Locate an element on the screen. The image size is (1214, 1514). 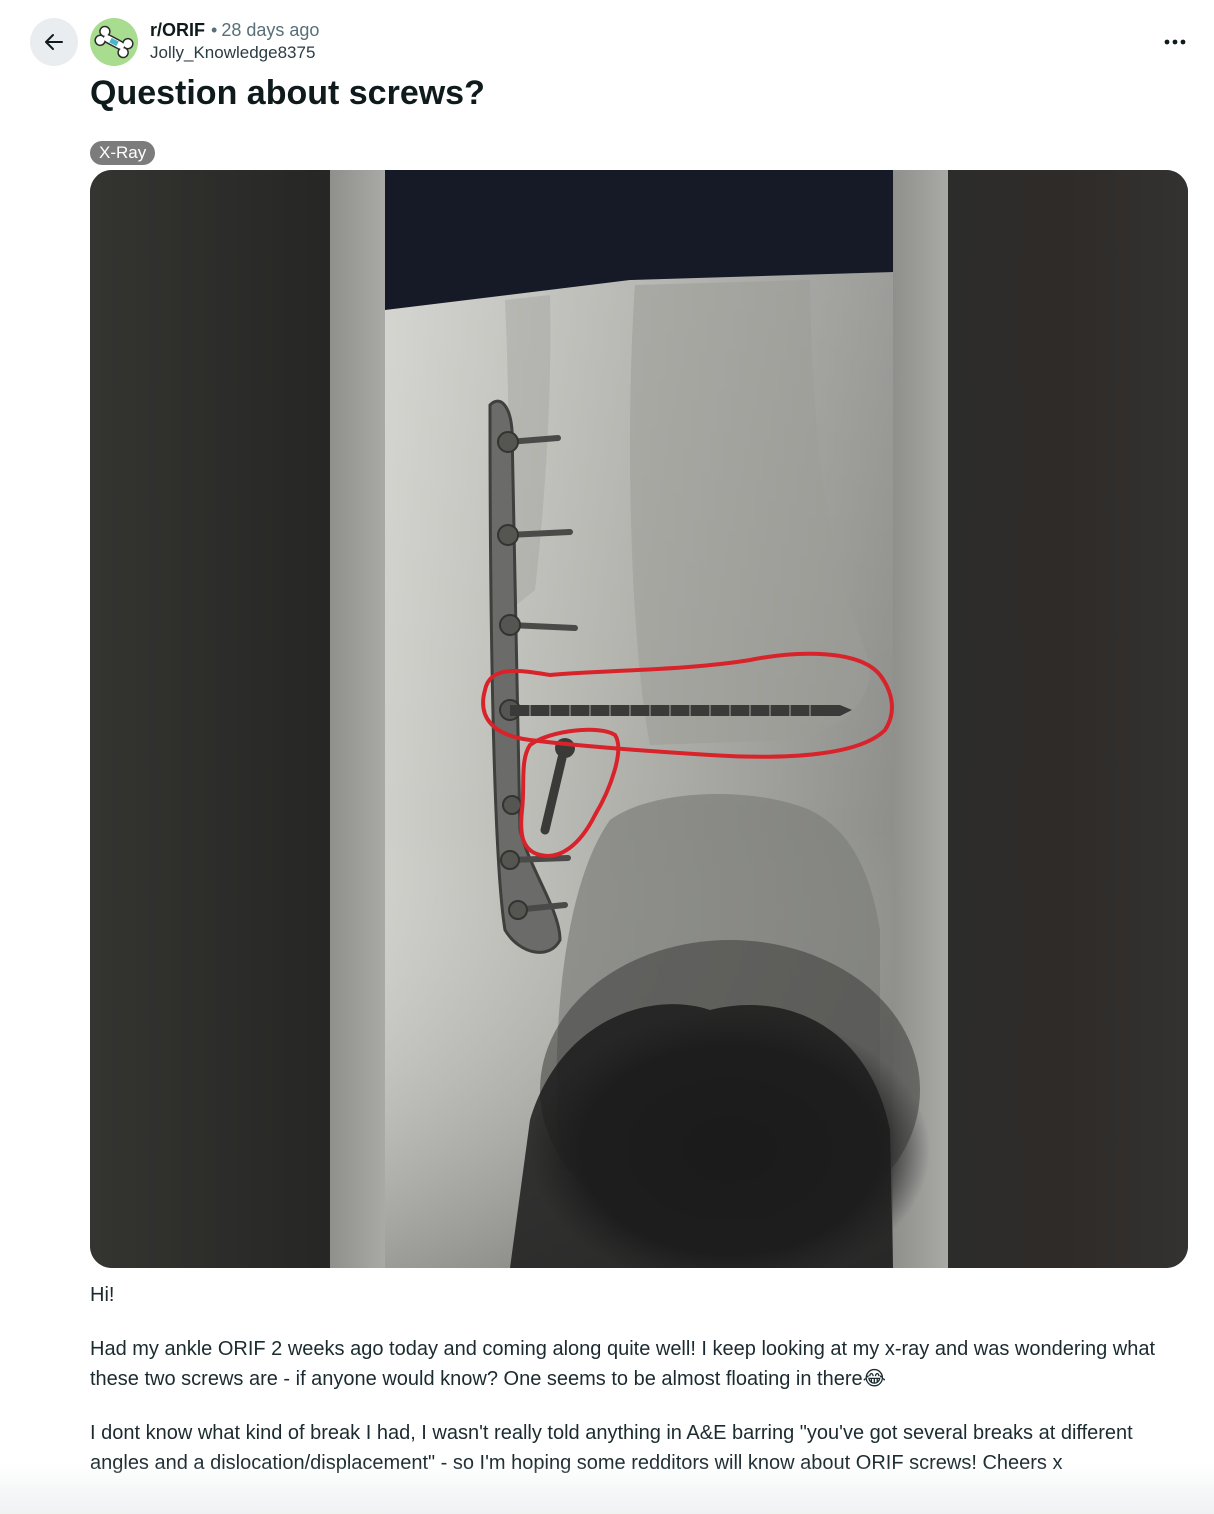
back-button is located at coordinates (54, 42).